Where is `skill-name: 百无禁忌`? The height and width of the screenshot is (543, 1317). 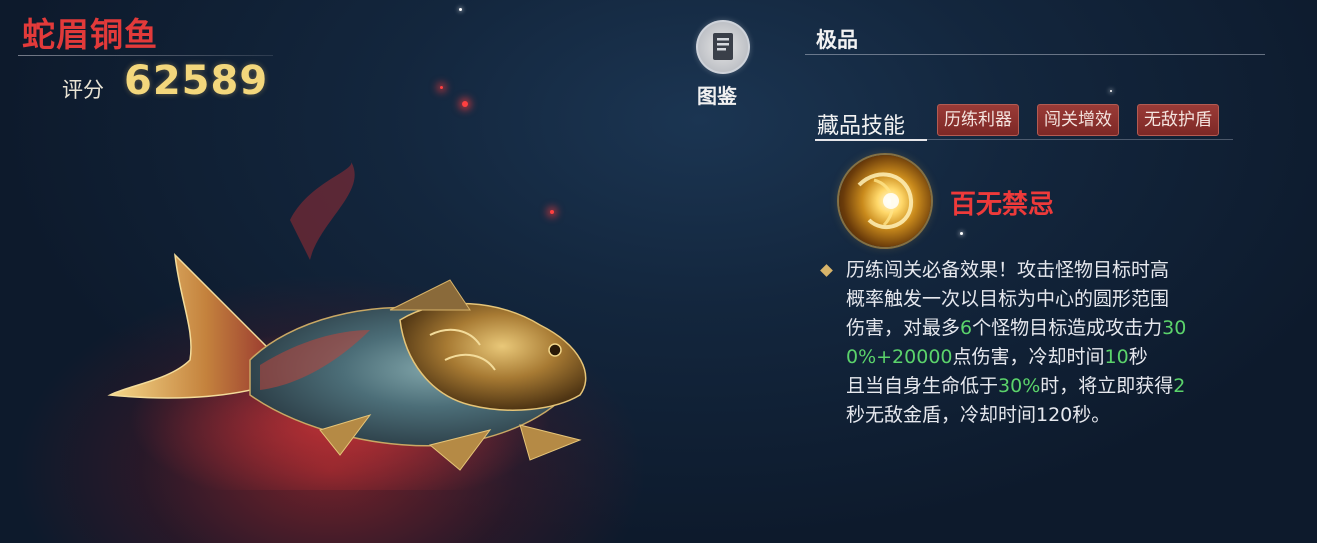 skill-name: 百无禁忌 is located at coordinates (1002, 205).